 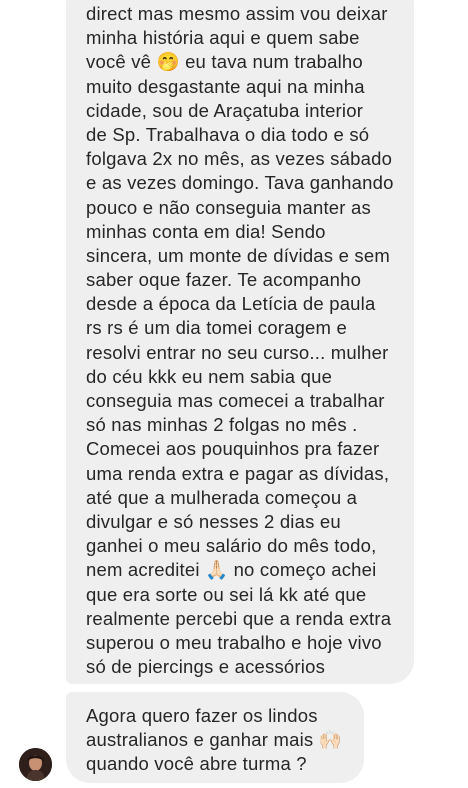 I want to click on message-text-line: realmente percebi que a renda extra, so click(x=239, y=618).